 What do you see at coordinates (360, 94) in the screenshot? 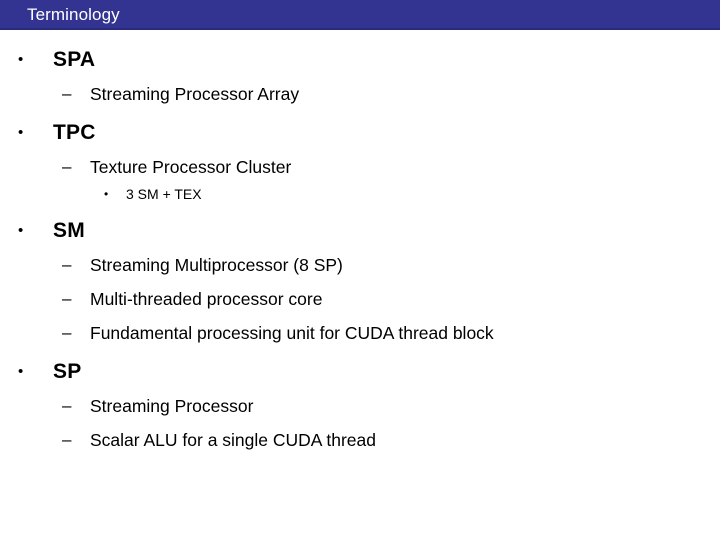
I see `bullet-item-streaming-processor-array: – Streaming Processor Array` at bounding box center [360, 94].